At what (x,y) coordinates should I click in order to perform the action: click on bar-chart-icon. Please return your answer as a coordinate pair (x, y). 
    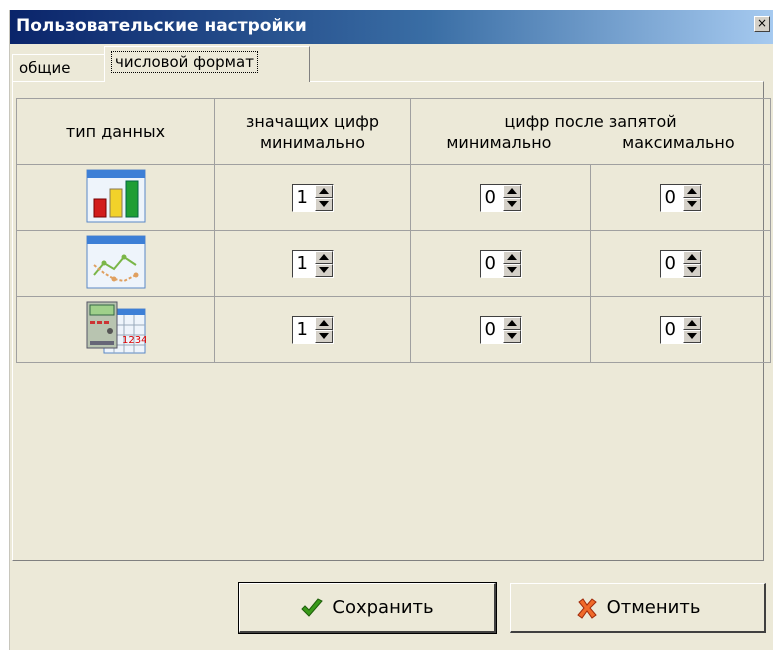
    Looking at the image, I should click on (115, 195).